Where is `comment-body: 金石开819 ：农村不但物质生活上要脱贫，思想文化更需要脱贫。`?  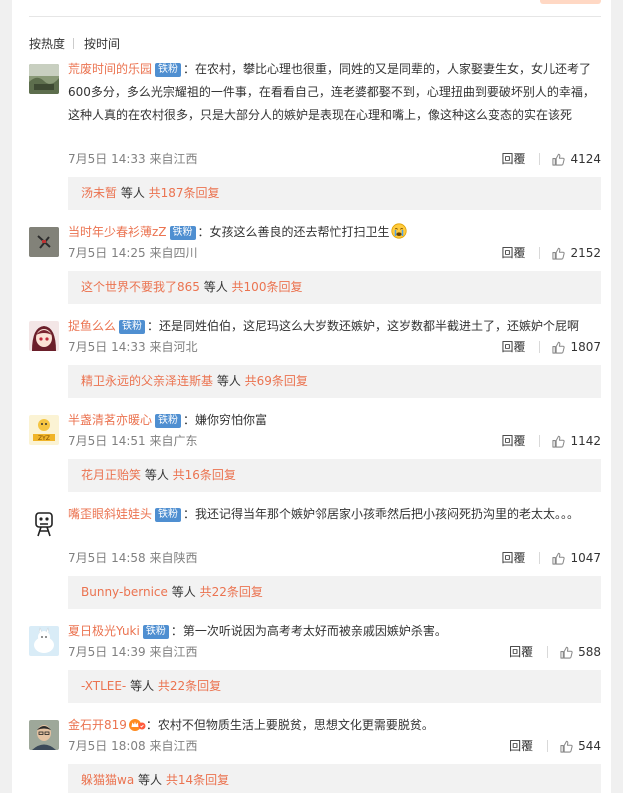
comment-body: 金石开819 ：农村不但物质生活上要脱贫，思想文化更需要脱贫。 is located at coordinates (332, 727).